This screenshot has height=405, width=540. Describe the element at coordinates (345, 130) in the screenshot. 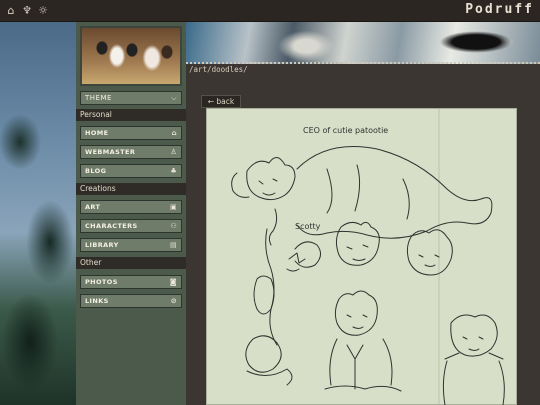

I see `doodle-caption-top: CEO of cutie patootie` at that location.